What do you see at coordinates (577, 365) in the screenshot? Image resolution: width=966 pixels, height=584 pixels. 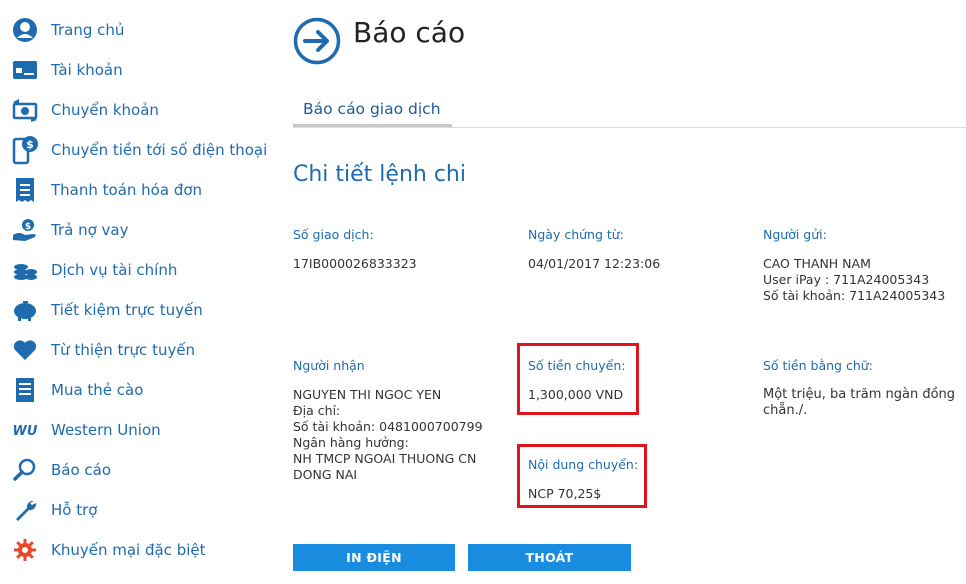 I see `amount-label: Số tiền chuyển:` at bounding box center [577, 365].